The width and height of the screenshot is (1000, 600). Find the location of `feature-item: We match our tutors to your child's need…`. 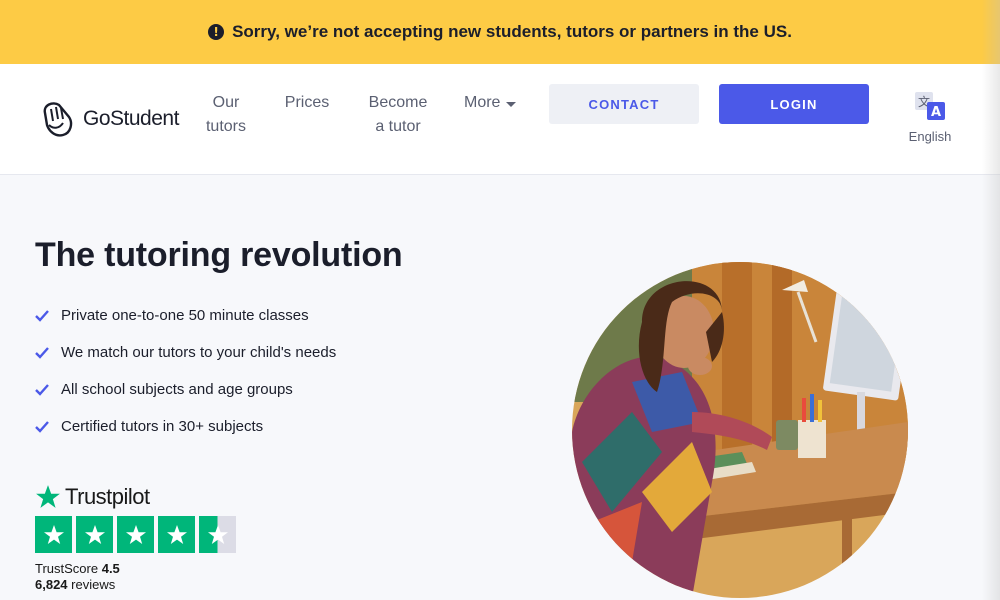

feature-item: We match our tutors to your child's need… is located at coordinates (185, 352).